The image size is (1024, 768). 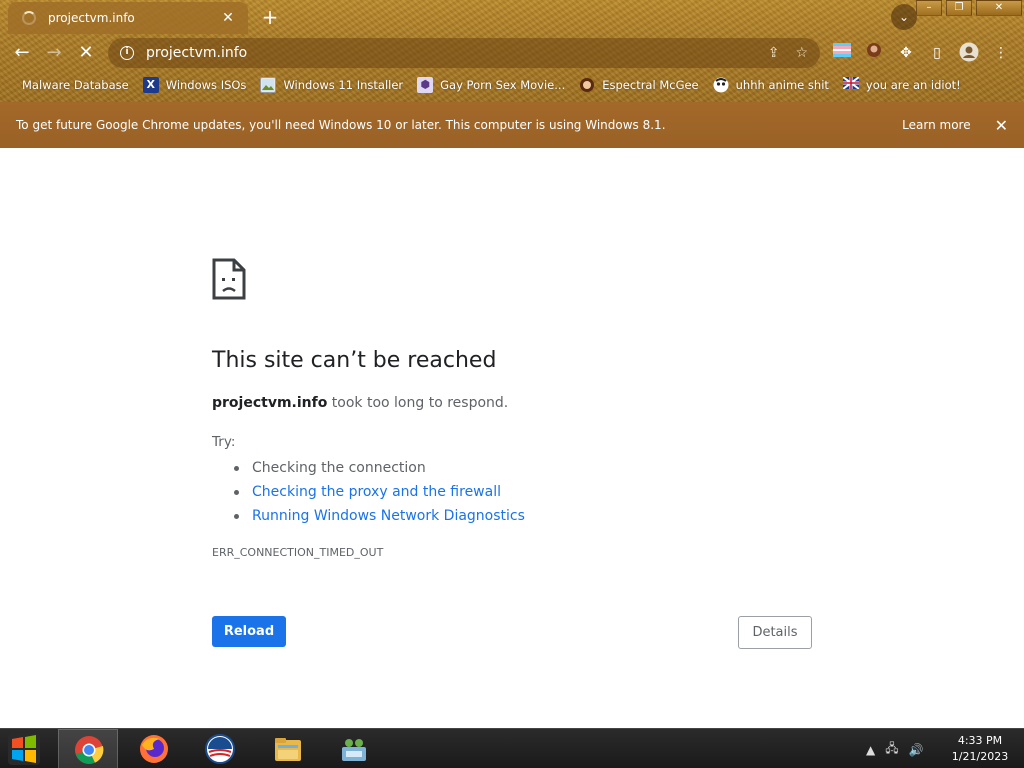 What do you see at coordinates (86, 53) in the screenshot?
I see `stop-loading-button: ✕` at bounding box center [86, 53].